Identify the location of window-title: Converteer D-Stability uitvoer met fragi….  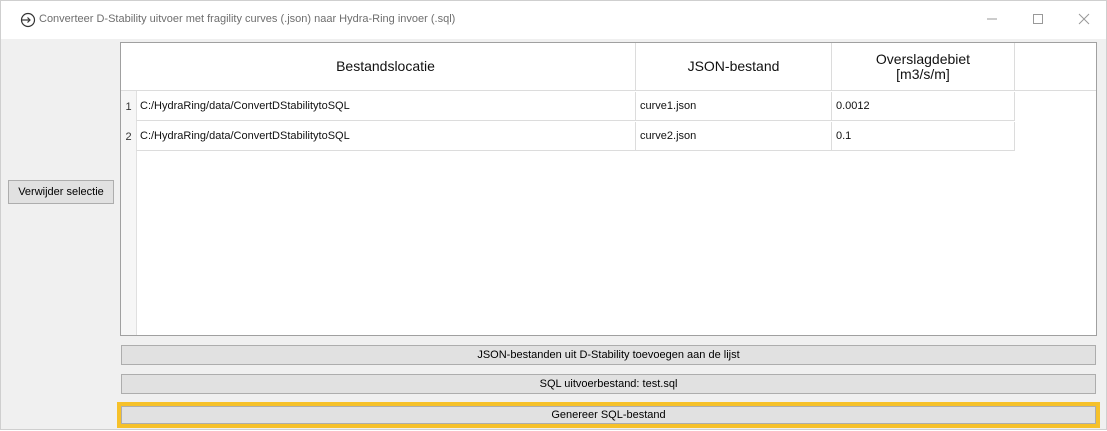
(247, 19).